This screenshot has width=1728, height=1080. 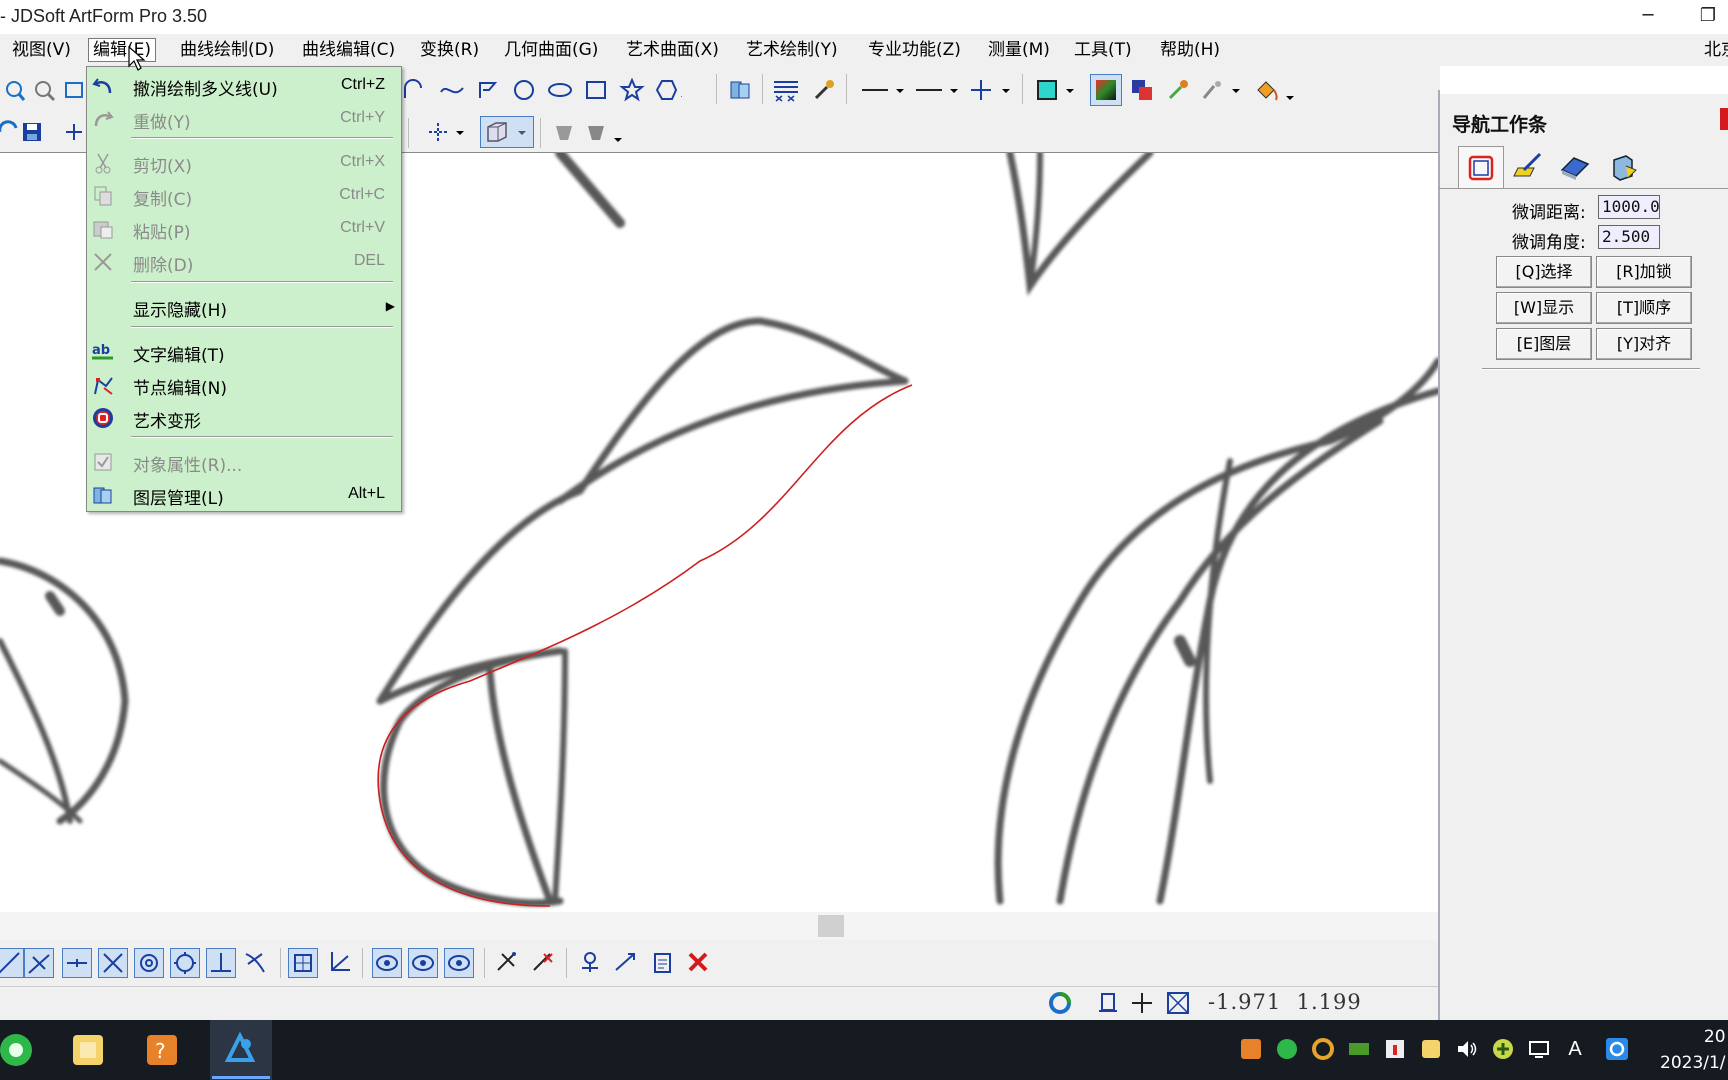 I want to click on view-mode-2-icon, so click(x=423, y=963).